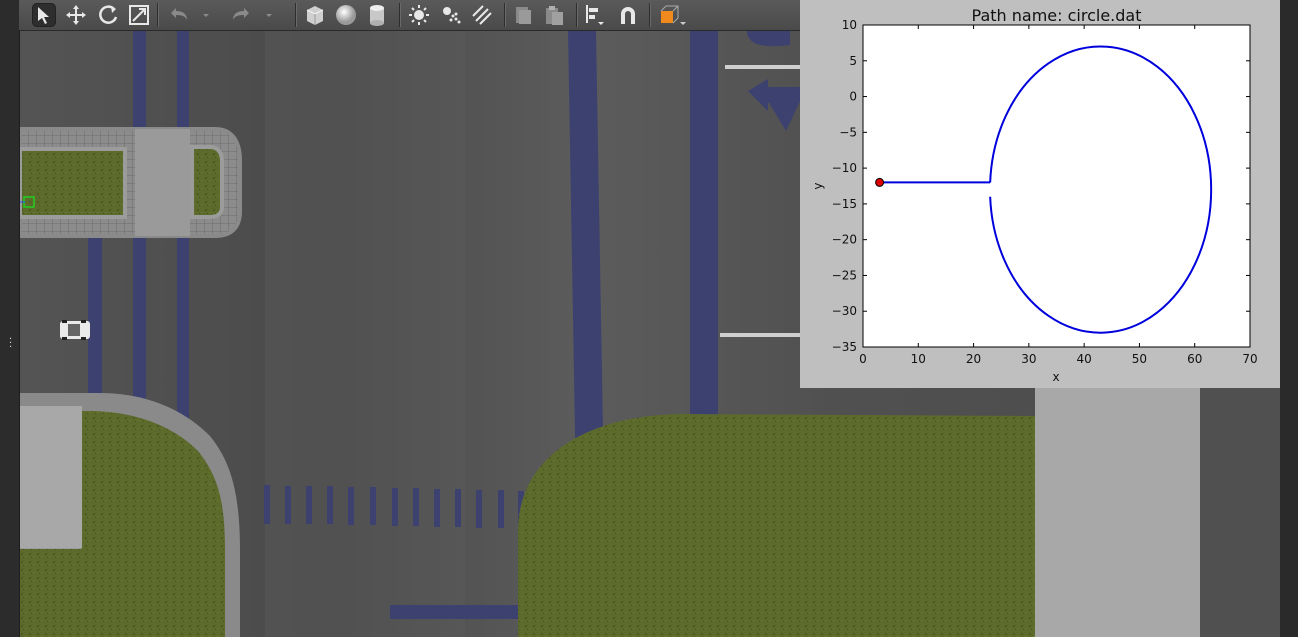 The image size is (1298, 637). What do you see at coordinates (973, 359) in the screenshot?
I see `x-tick-label: 20` at bounding box center [973, 359].